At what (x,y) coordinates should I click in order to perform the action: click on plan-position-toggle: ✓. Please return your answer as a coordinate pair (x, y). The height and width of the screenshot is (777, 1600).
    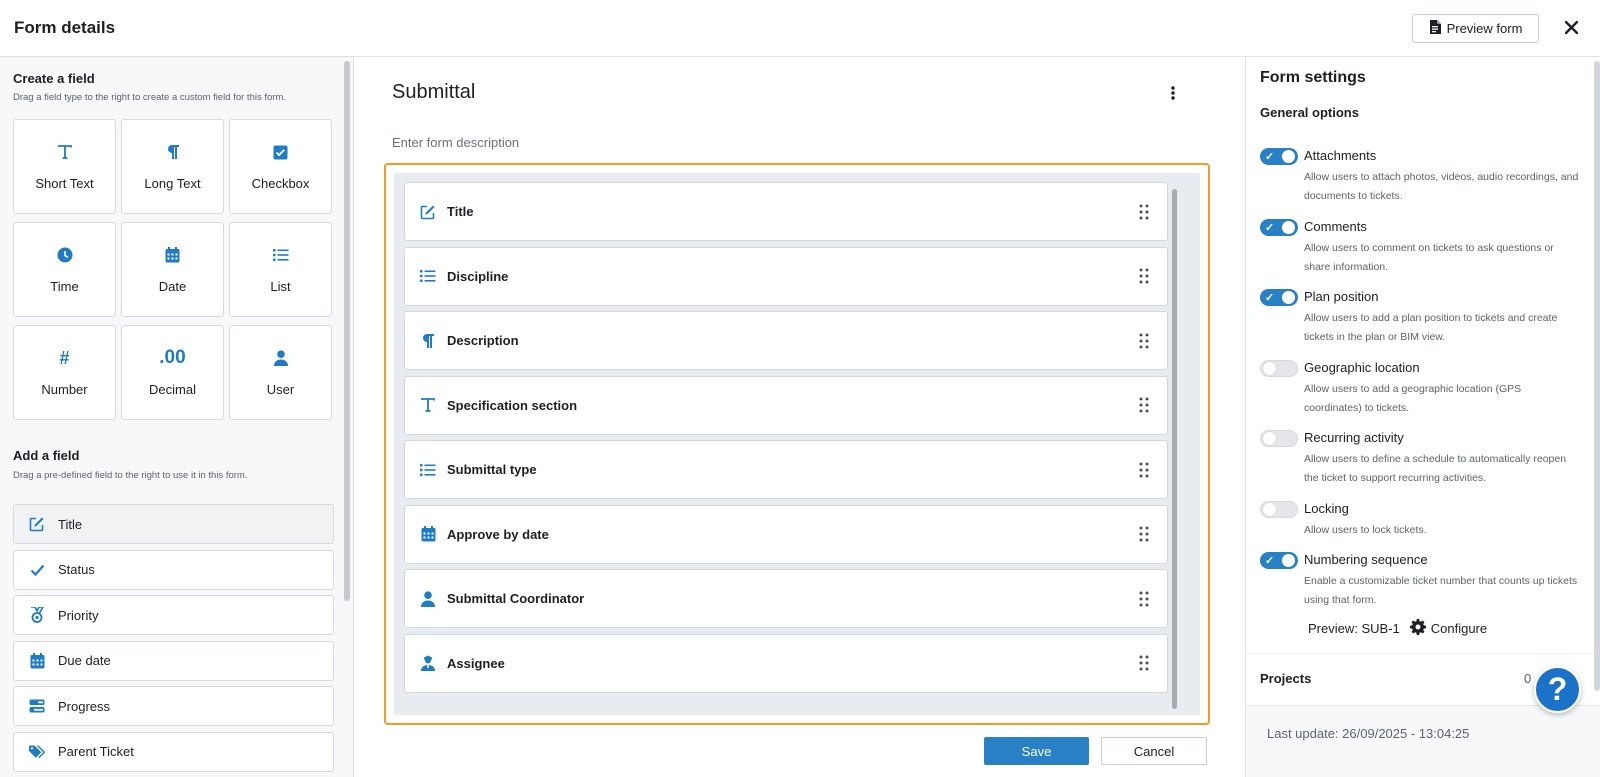
    Looking at the image, I should click on (1279, 297).